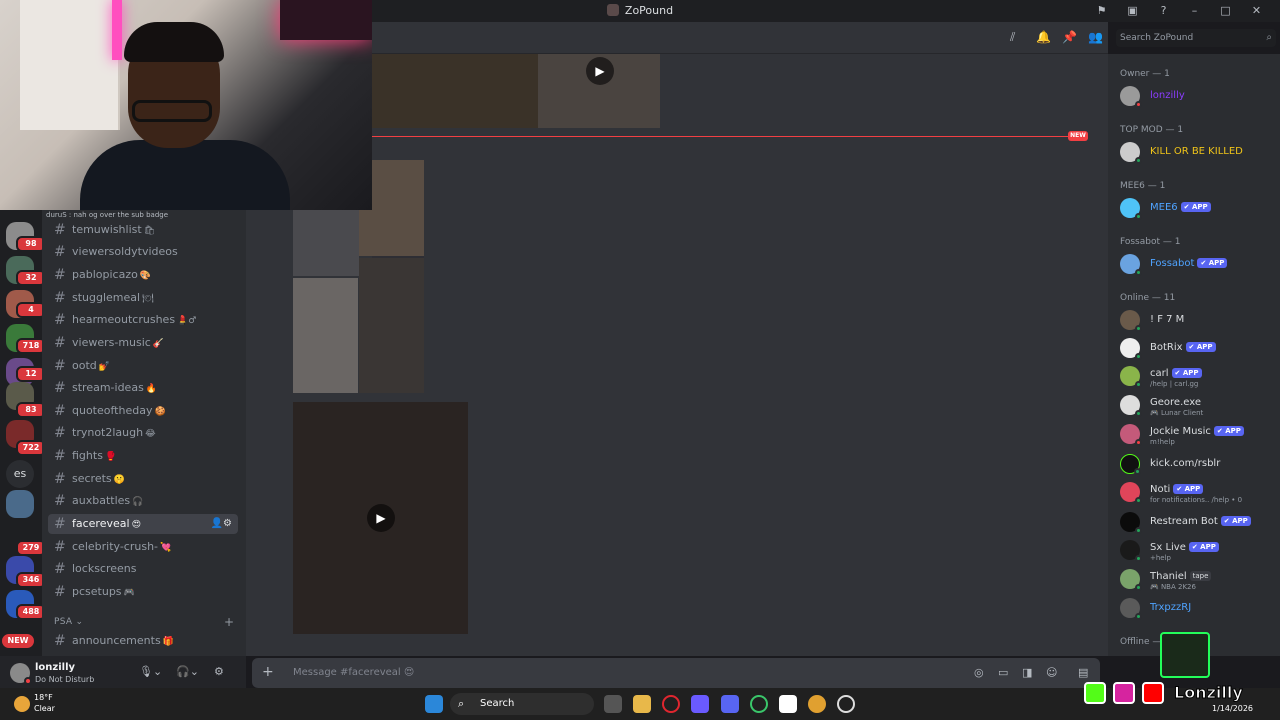  Describe the element at coordinates (117, 30) in the screenshot. I see `webcam-led` at that location.